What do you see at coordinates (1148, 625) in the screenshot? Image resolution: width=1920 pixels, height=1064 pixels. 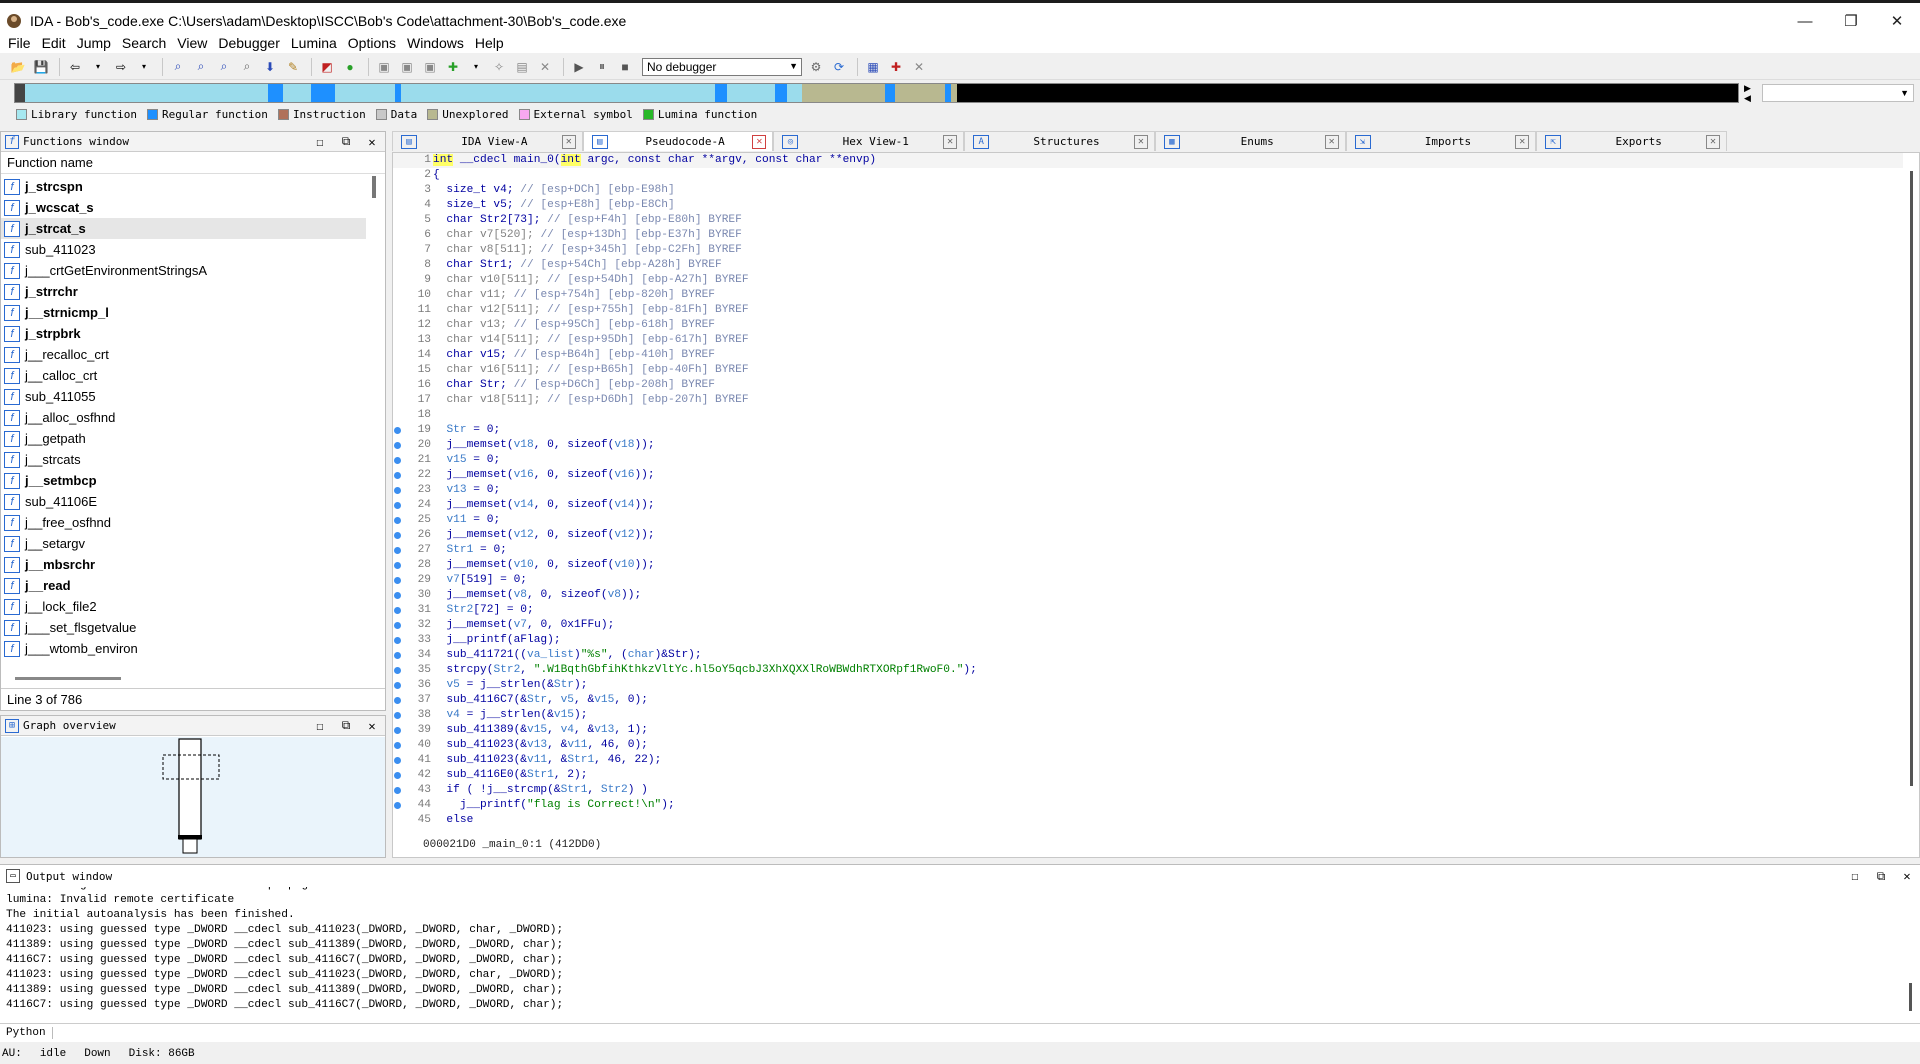 I see `code-line: 32 j__memset(v7, 0, 0x1FFu);` at bounding box center [1148, 625].